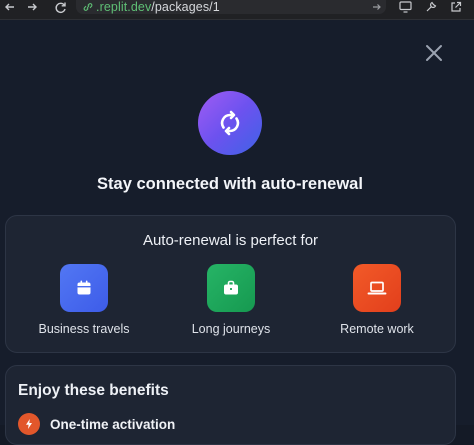 This screenshot has width=474, height=445. I want to click on use-case-label: Remote work, so click(377, 329).